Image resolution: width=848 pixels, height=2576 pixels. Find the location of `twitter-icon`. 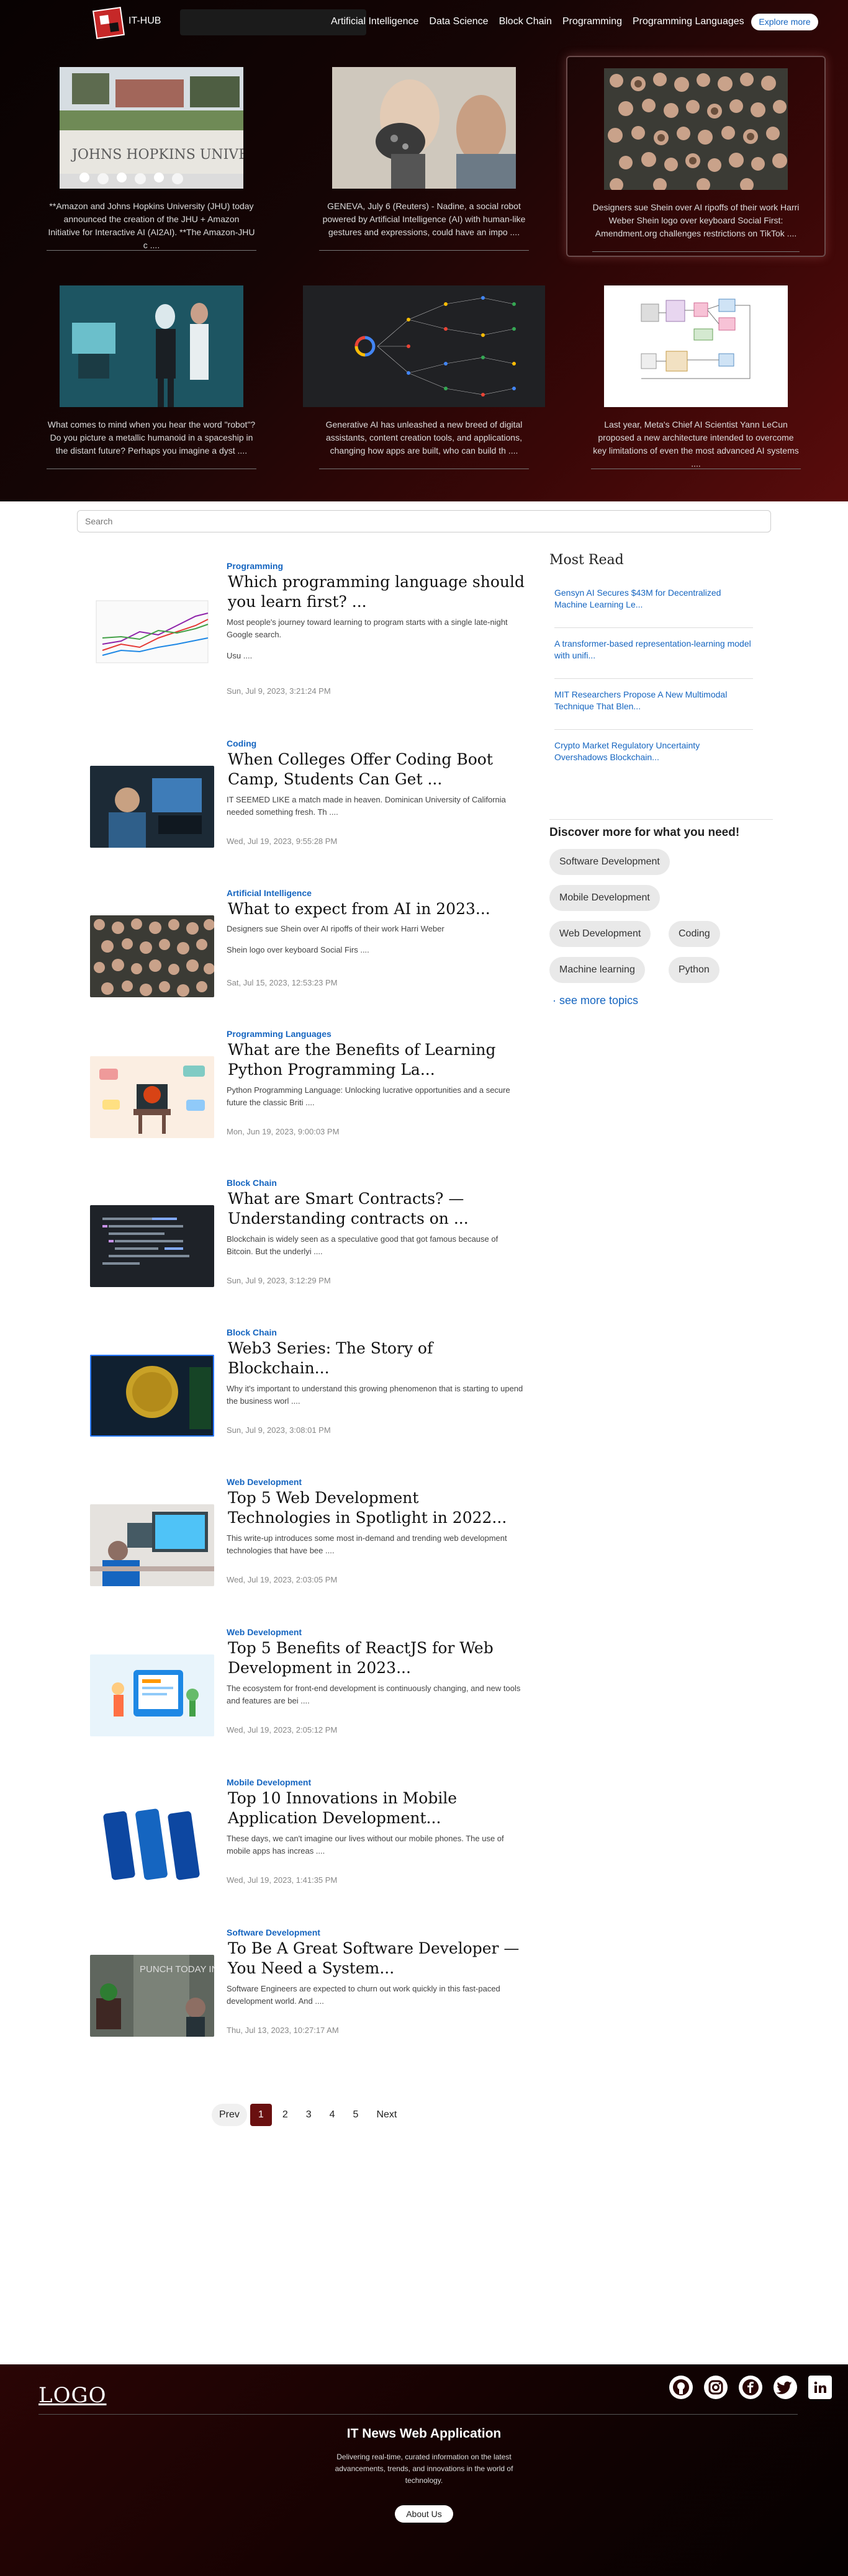

twitter-icon is located at coordinates (786, 2387).